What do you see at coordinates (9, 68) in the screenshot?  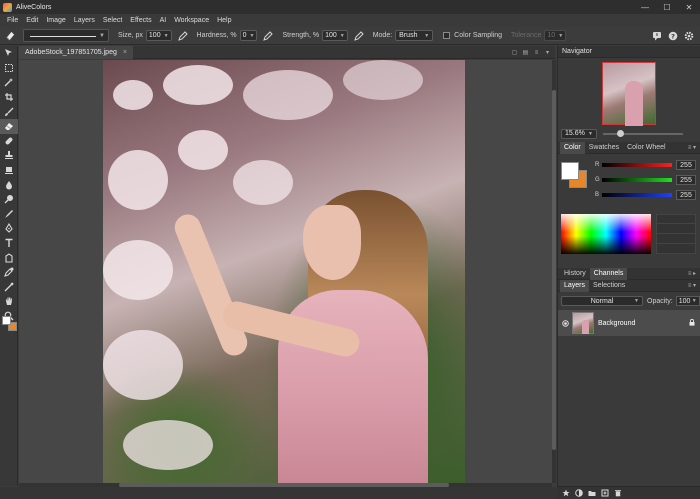 I see `marquee-icon` at bounding box center [9, 68].